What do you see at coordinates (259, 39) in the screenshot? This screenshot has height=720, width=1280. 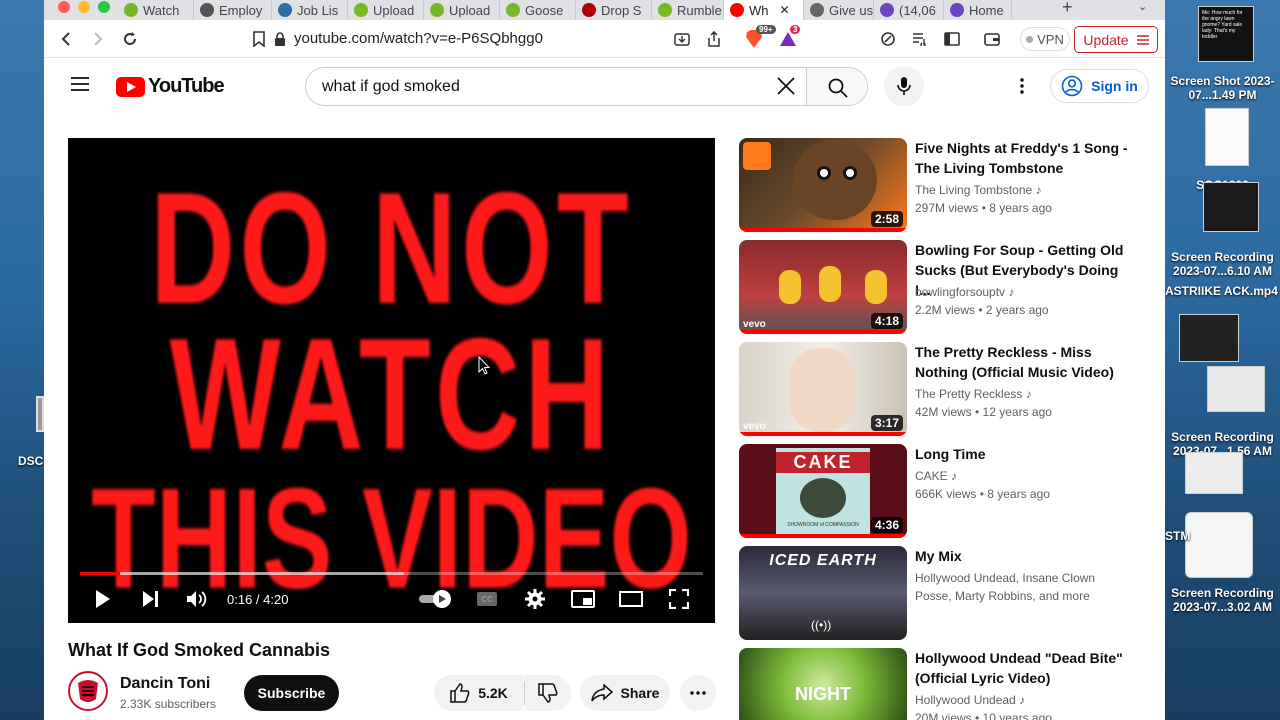 I see `bookmark-button` at bounding box center [259, 39].